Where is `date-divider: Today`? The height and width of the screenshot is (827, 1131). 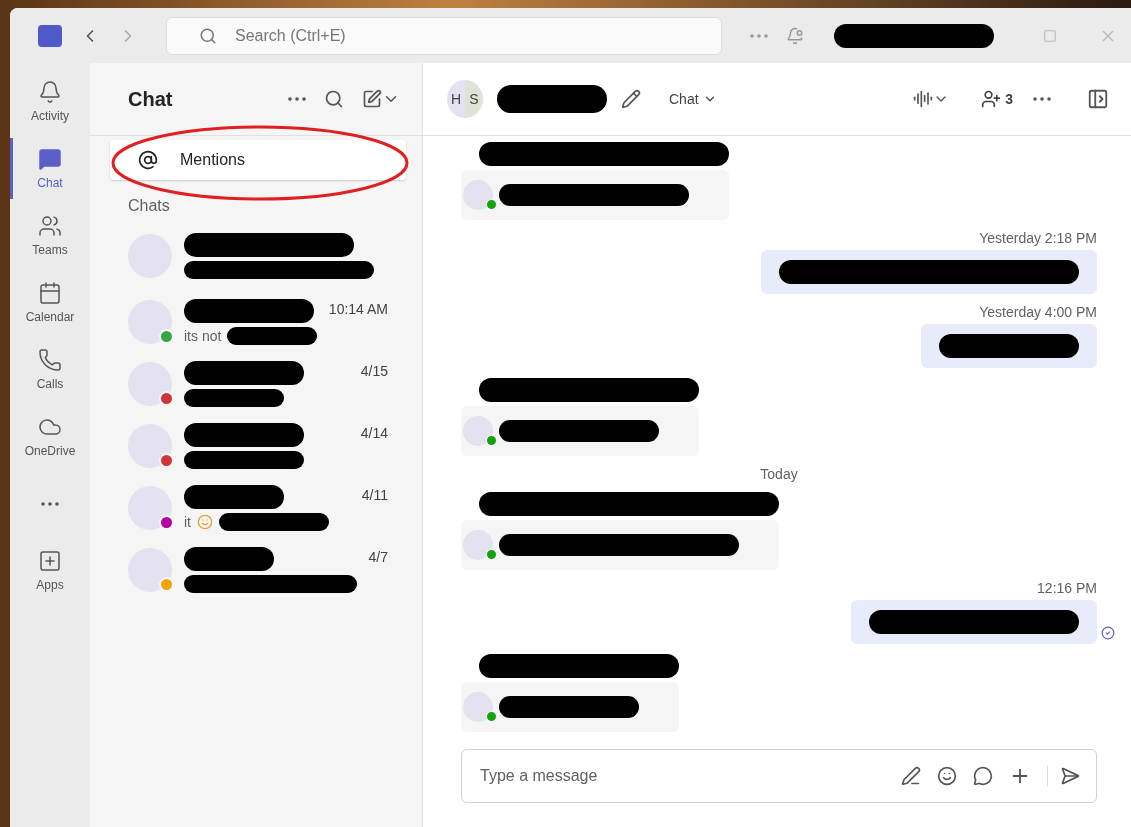 date-divider: Today is located at coordinates (779, 474).